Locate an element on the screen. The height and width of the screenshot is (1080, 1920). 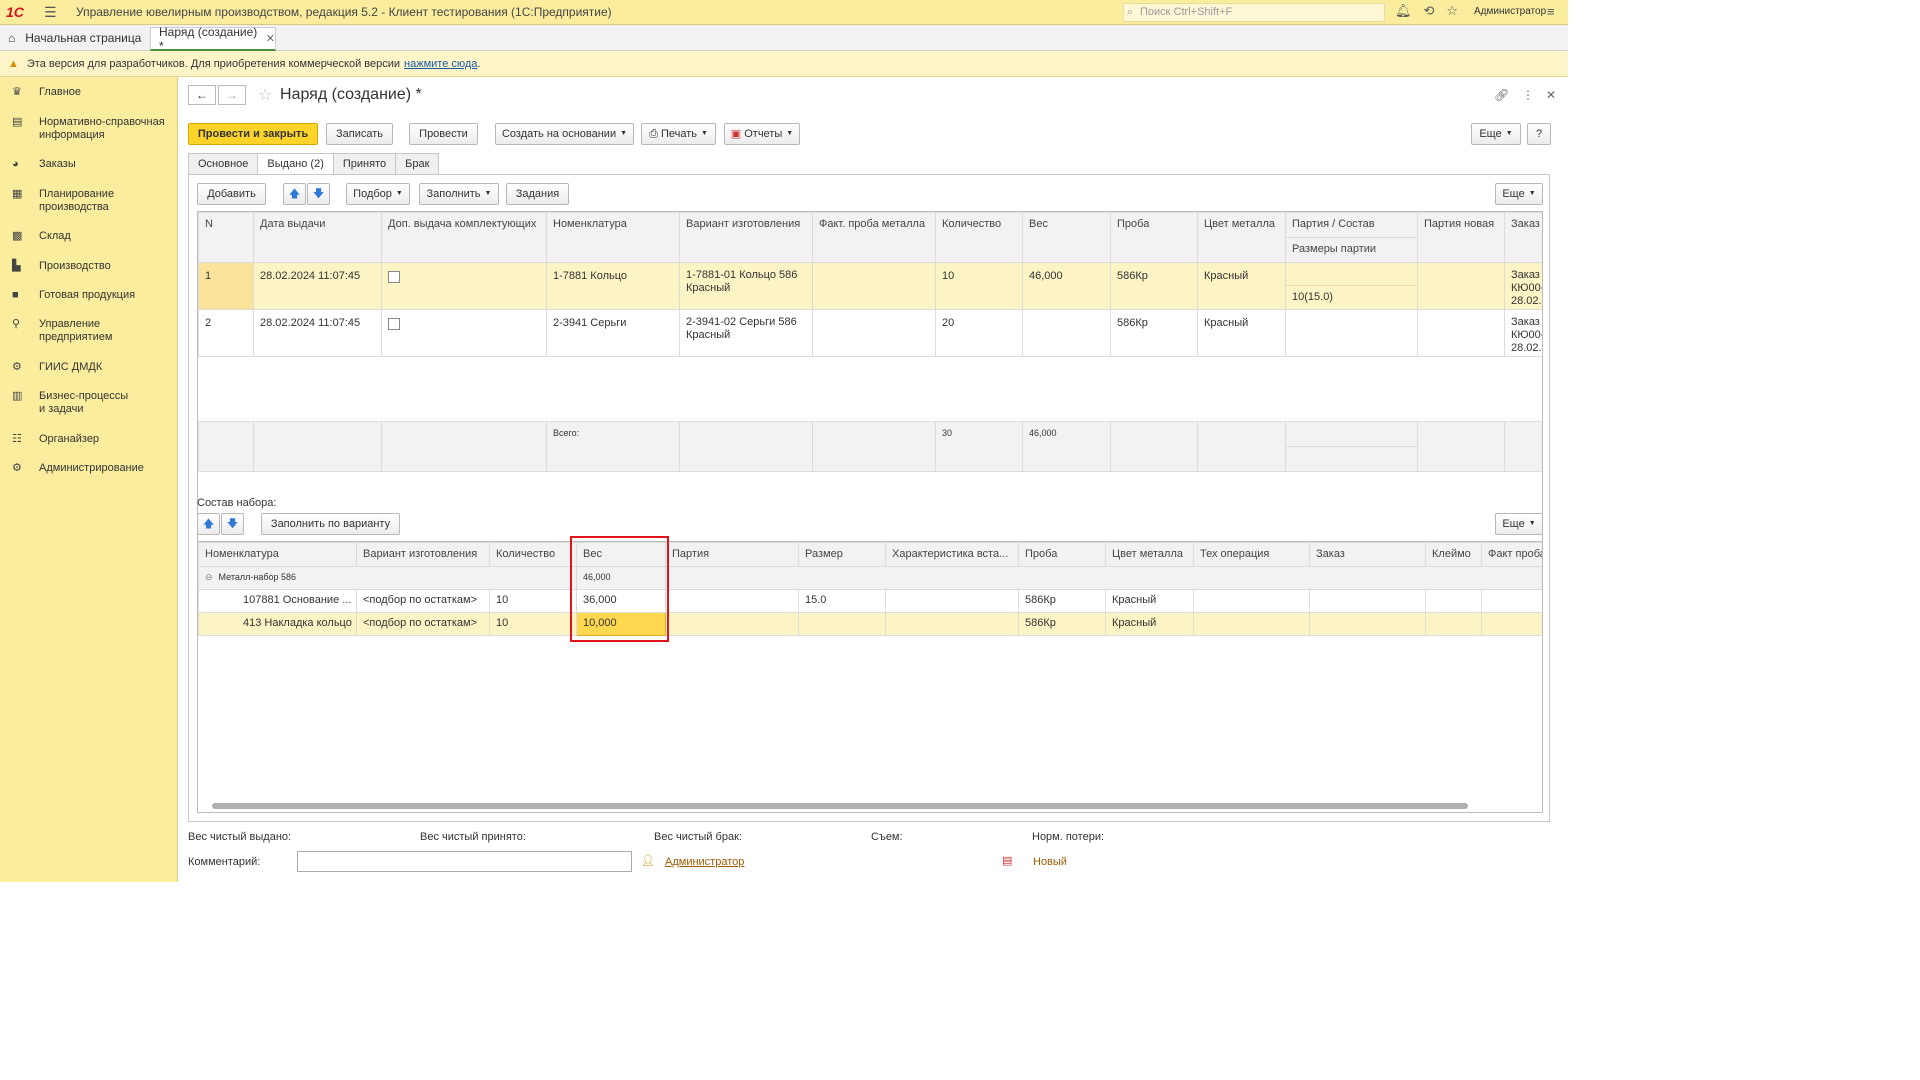
current-user: Администратор is located at coordinates (1510, 11).